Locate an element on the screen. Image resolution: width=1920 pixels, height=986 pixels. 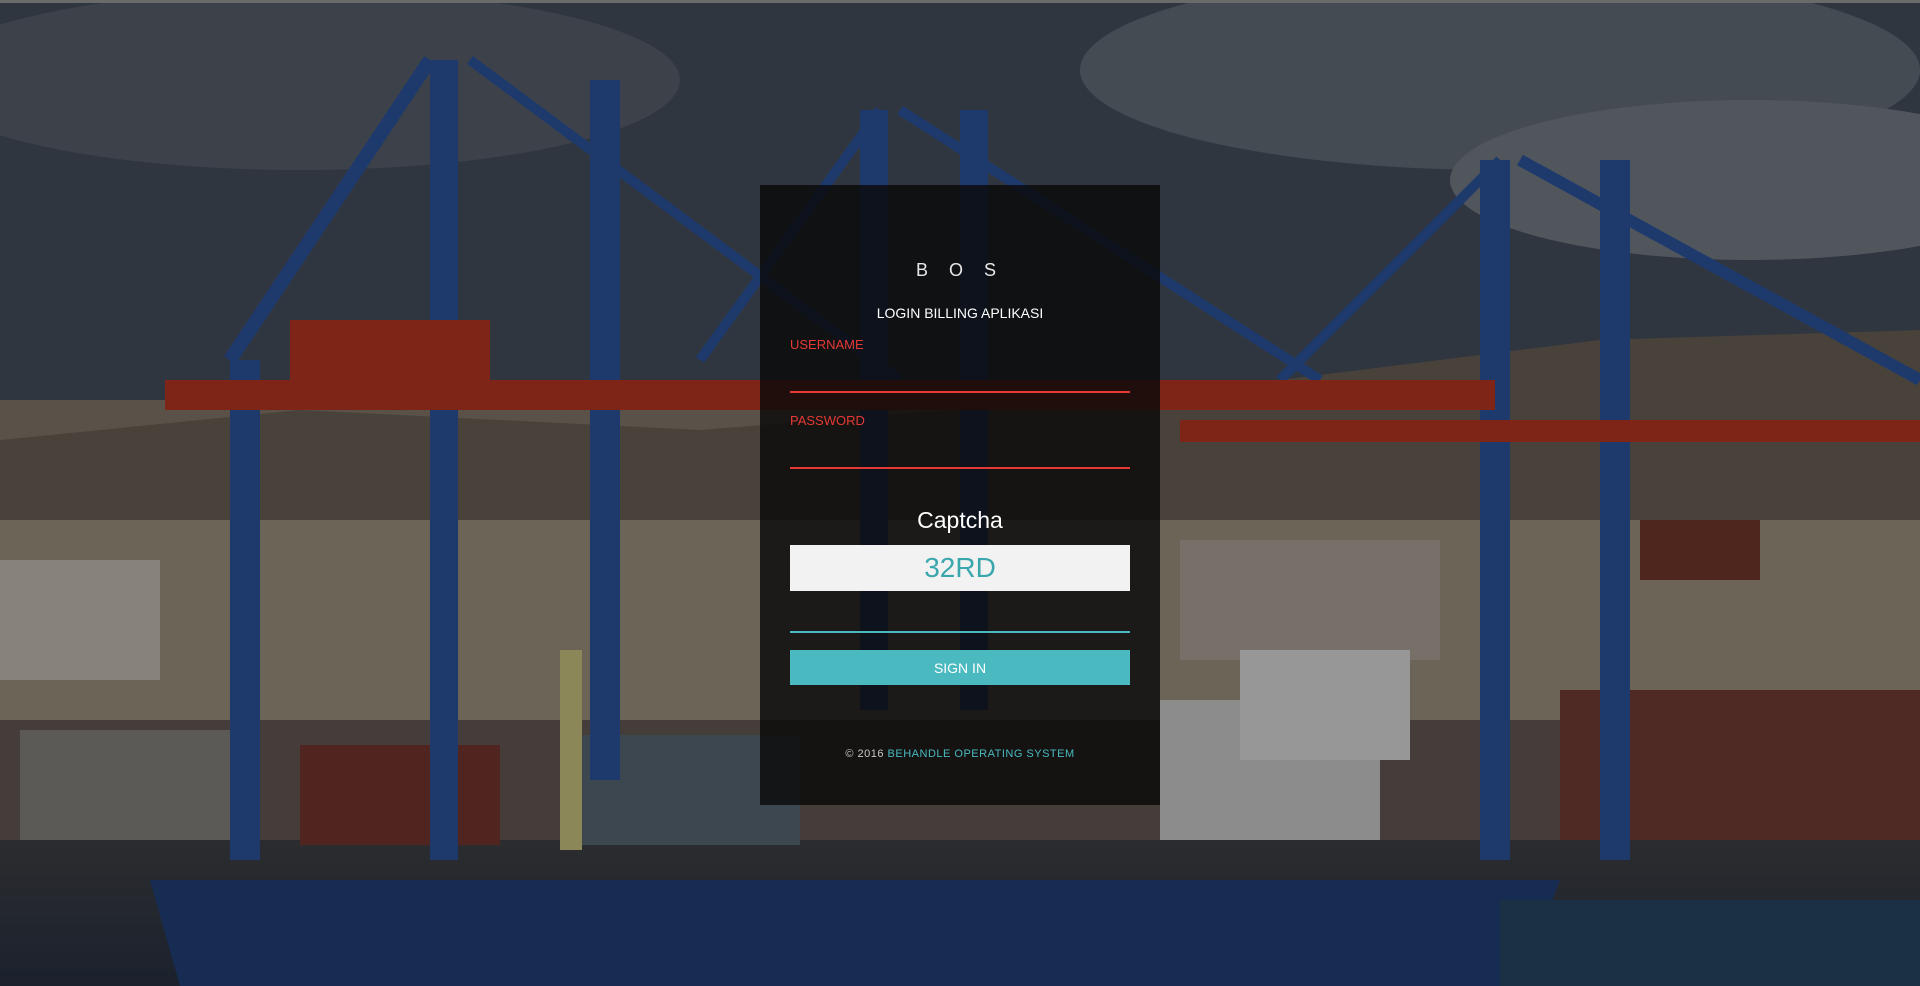
app-brand-title: B O S is located at coordinates (959, 270).